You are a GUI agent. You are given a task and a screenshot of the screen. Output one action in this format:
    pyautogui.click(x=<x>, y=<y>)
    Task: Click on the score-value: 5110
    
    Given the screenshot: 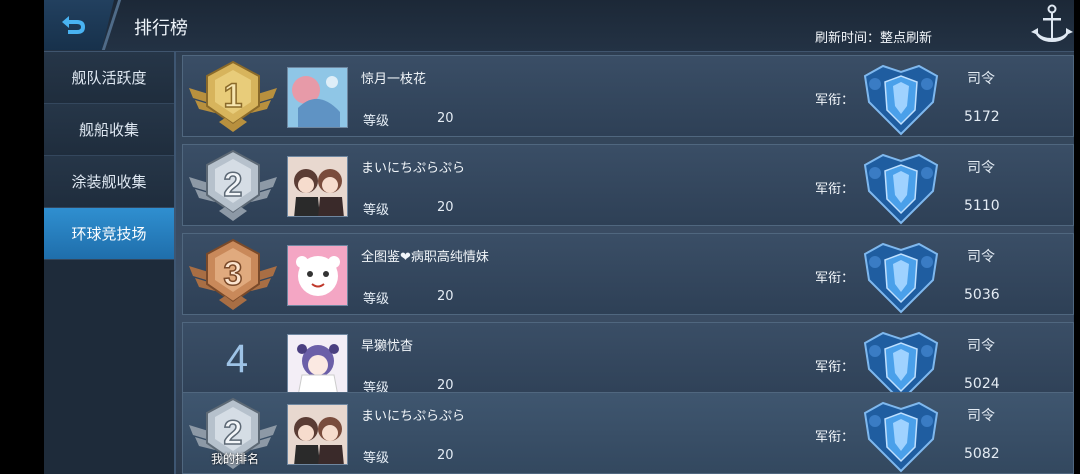 What is the action you would take?
    pyautogui.click(x=982, y=206)
    